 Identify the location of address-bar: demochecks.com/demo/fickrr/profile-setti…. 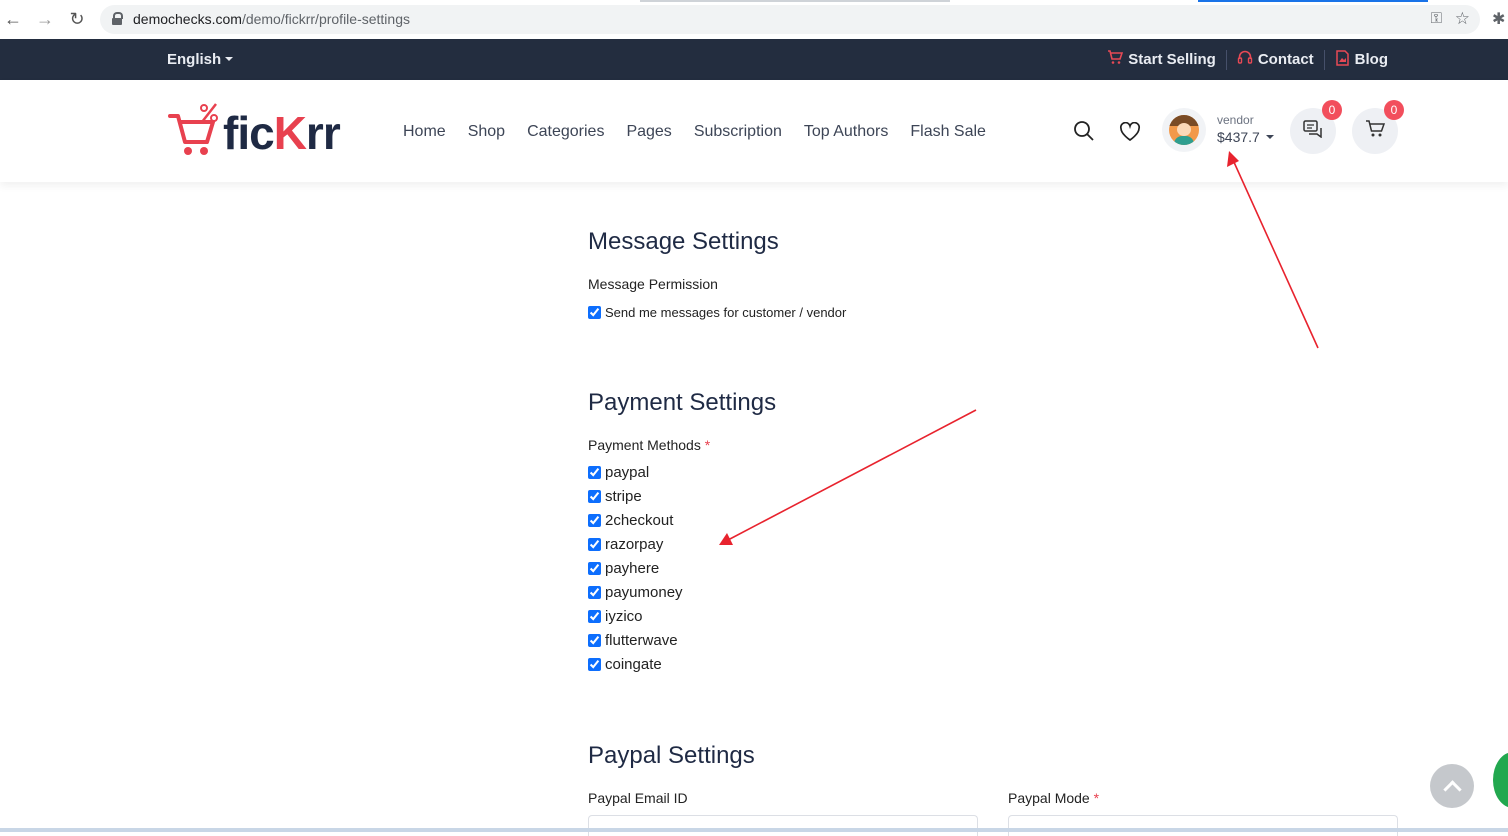
(790, 19).